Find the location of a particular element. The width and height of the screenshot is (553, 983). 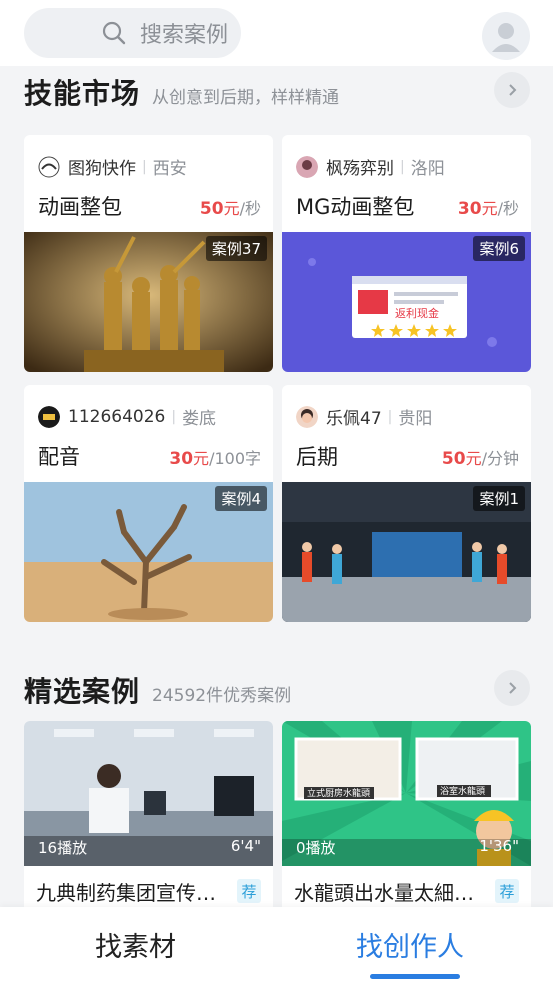

featured-case-card: 16播放 6'4" 九典制药集团宣传… 荐 is located at coordinates (148, 821).